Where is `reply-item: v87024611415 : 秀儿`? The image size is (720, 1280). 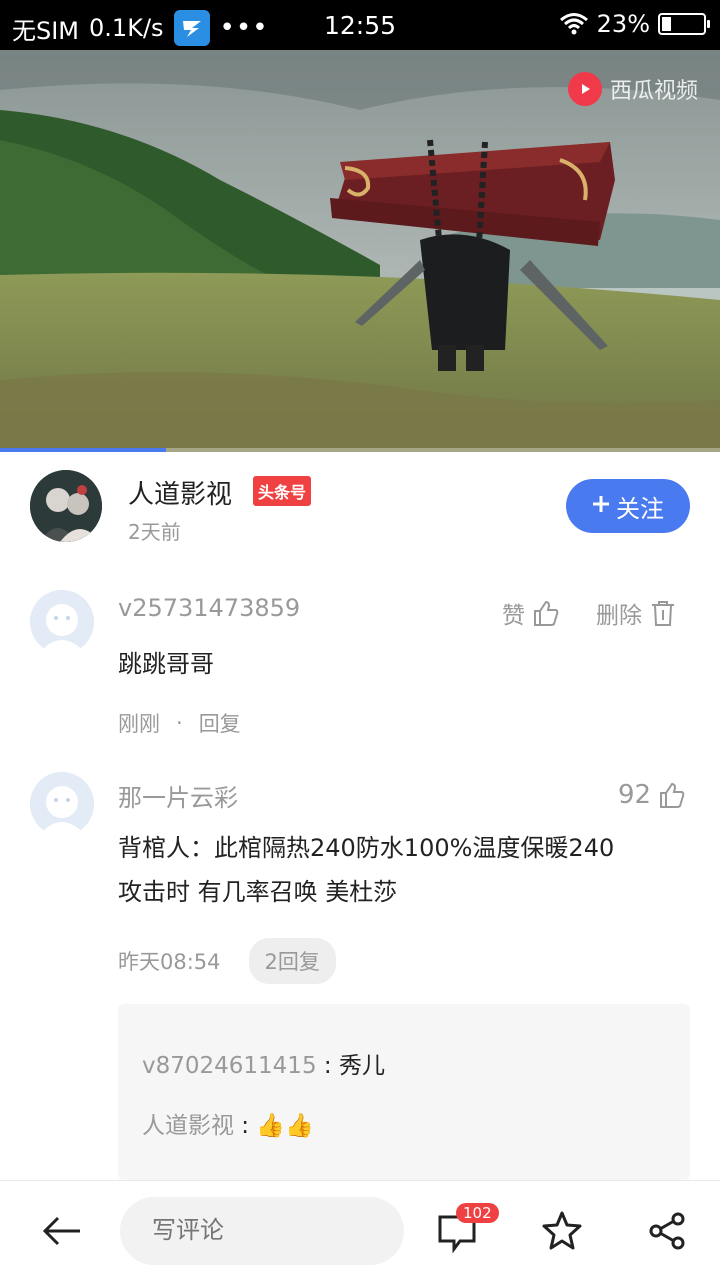 reply-item: v87024611415 : 秀儿 is located at coordinates (263, 1063).